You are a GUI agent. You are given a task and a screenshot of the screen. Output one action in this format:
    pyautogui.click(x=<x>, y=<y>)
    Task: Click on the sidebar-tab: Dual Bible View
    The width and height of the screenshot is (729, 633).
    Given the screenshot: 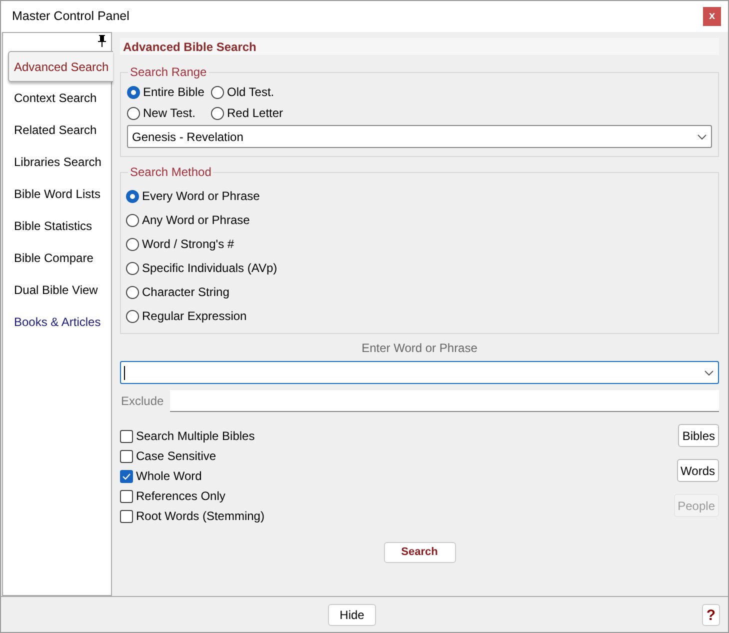 What is the action you would take?
    pyautogui.click(x=57, y=290)
    